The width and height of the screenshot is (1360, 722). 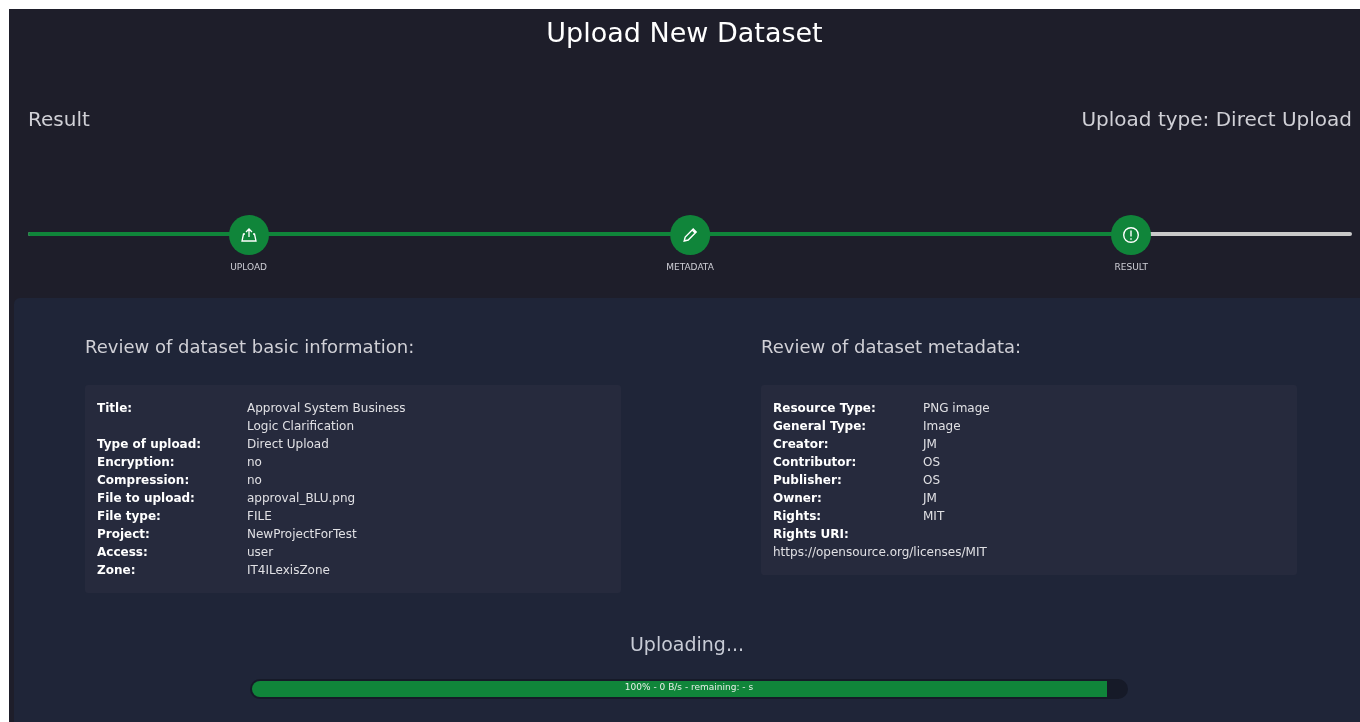 I want to click on field-label: Access:, so click(x=123, y=552).